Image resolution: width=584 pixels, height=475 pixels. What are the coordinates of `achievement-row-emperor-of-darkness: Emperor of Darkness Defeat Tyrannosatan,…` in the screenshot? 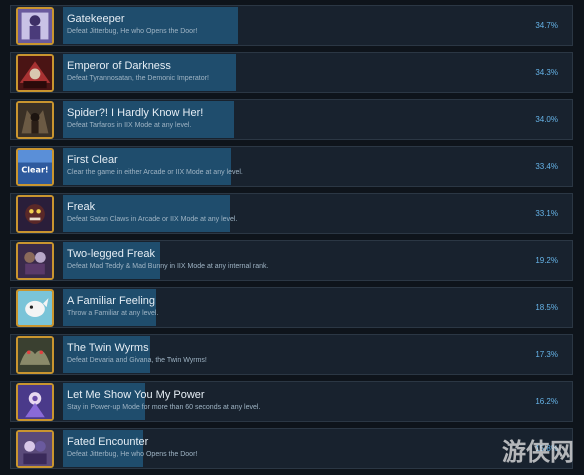 It's located at (291, 72).